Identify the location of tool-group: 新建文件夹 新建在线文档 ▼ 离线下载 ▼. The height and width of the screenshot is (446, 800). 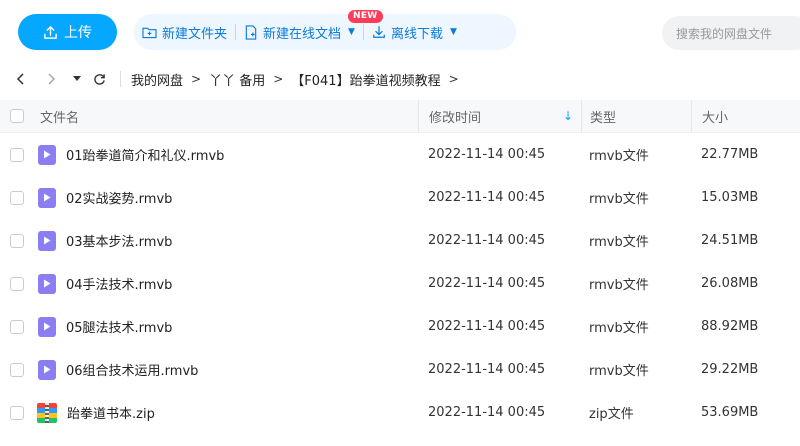
(325, 32).